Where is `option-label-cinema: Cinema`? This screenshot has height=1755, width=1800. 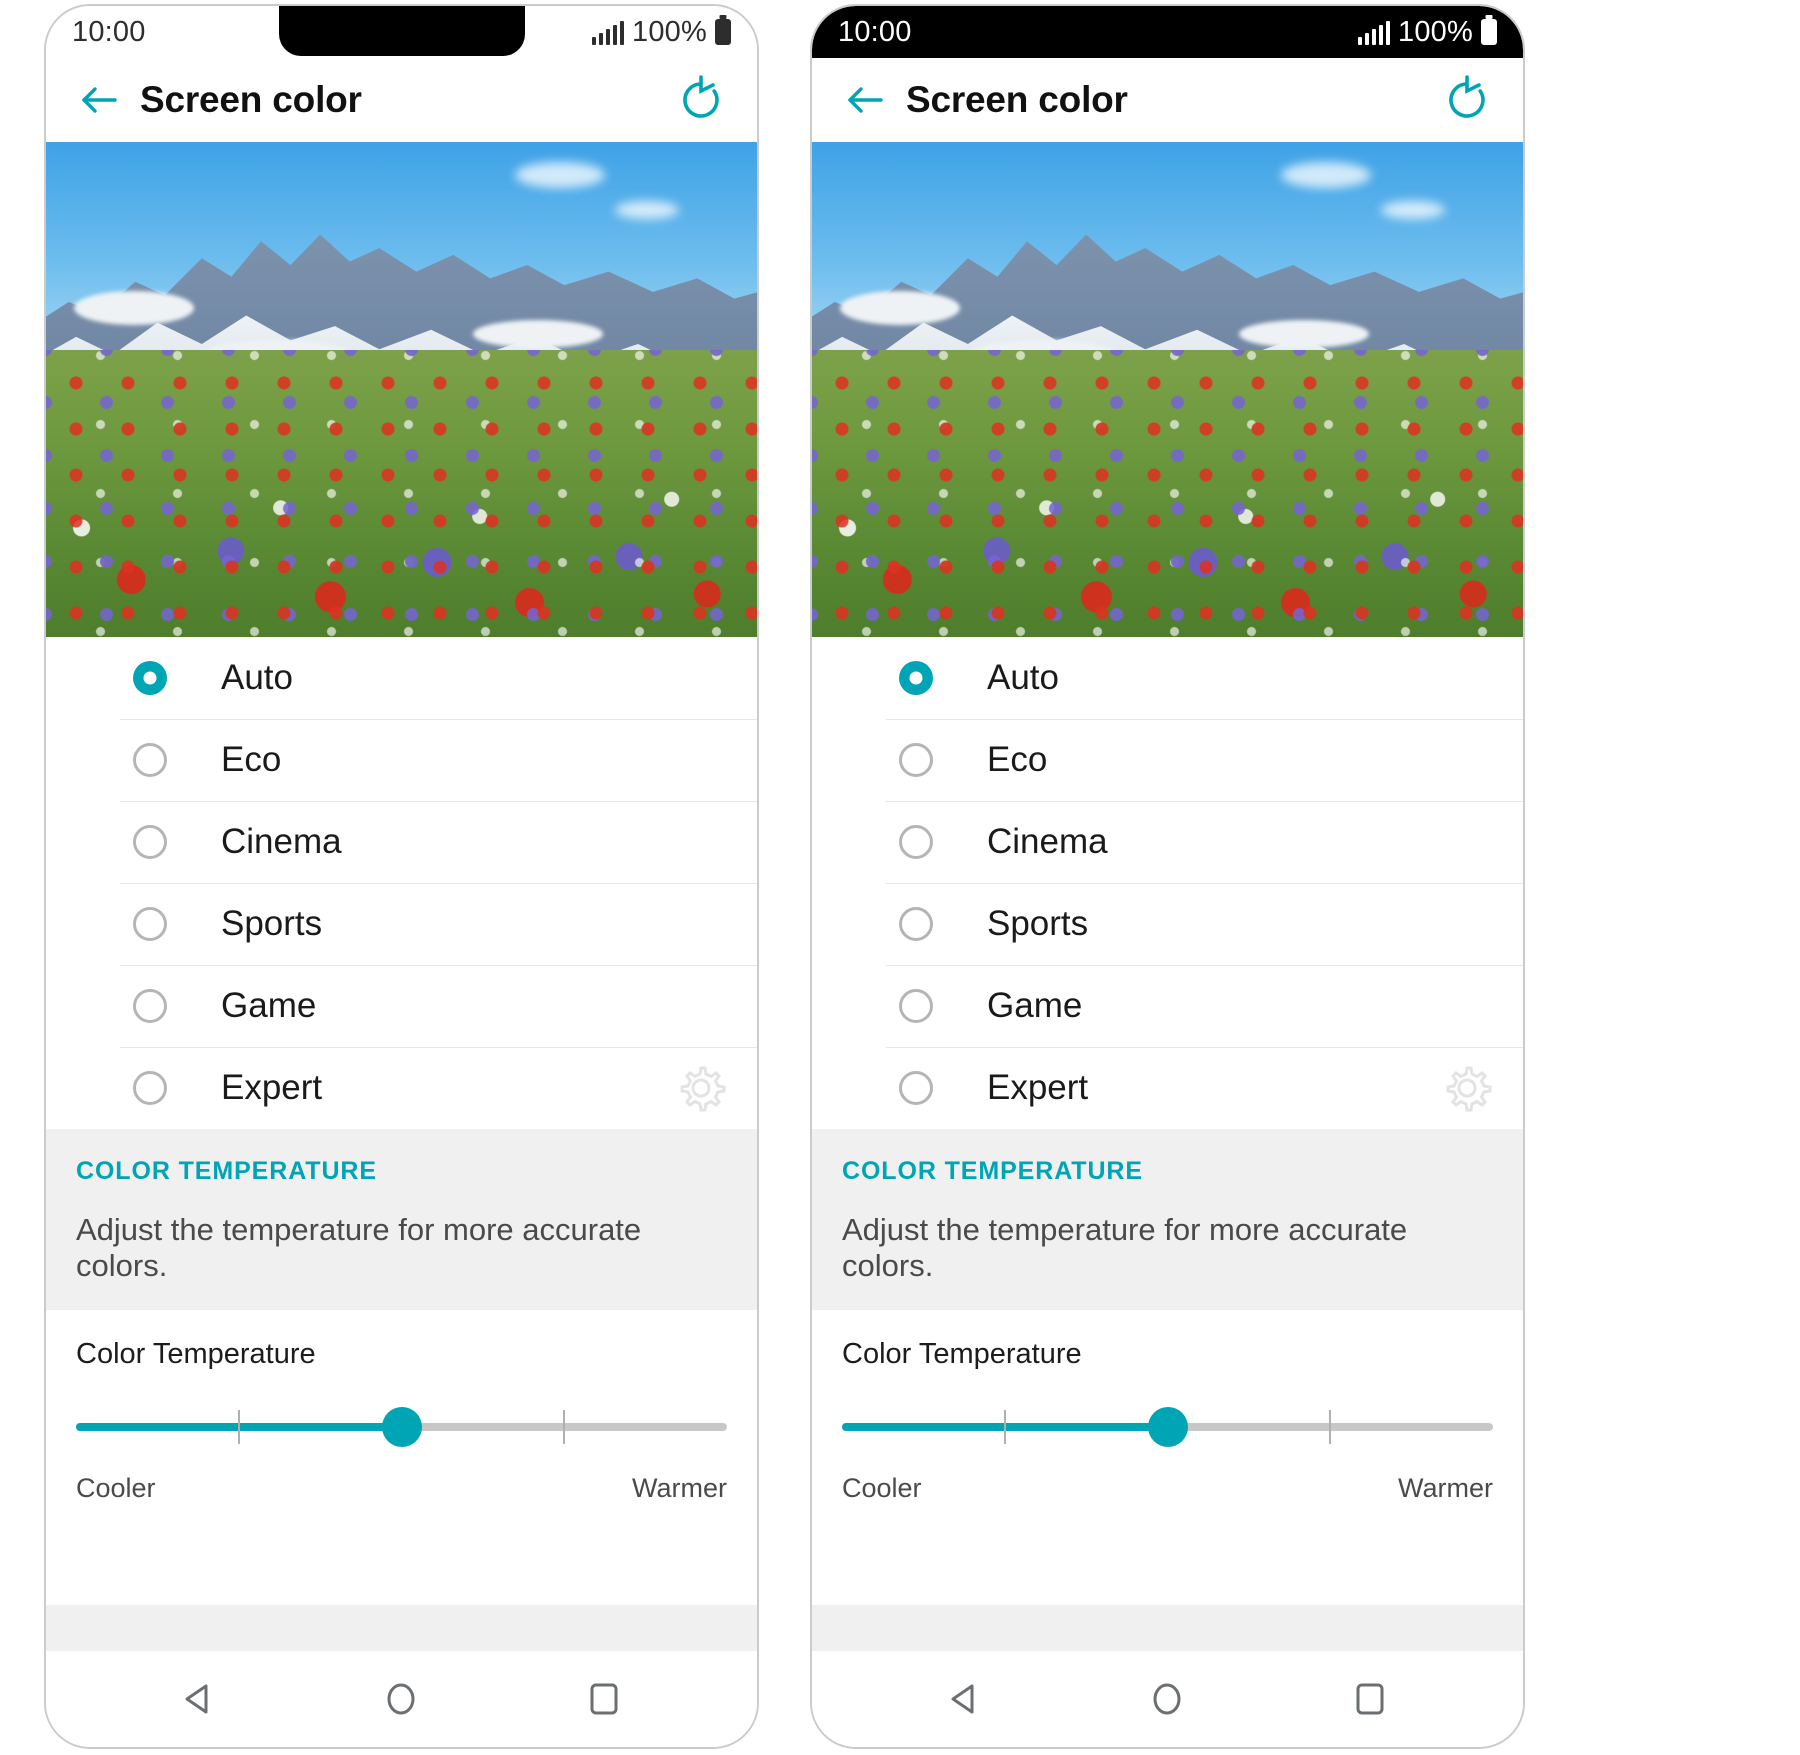 option-label-cinema: Cinema is located at coordinates (281, 841).